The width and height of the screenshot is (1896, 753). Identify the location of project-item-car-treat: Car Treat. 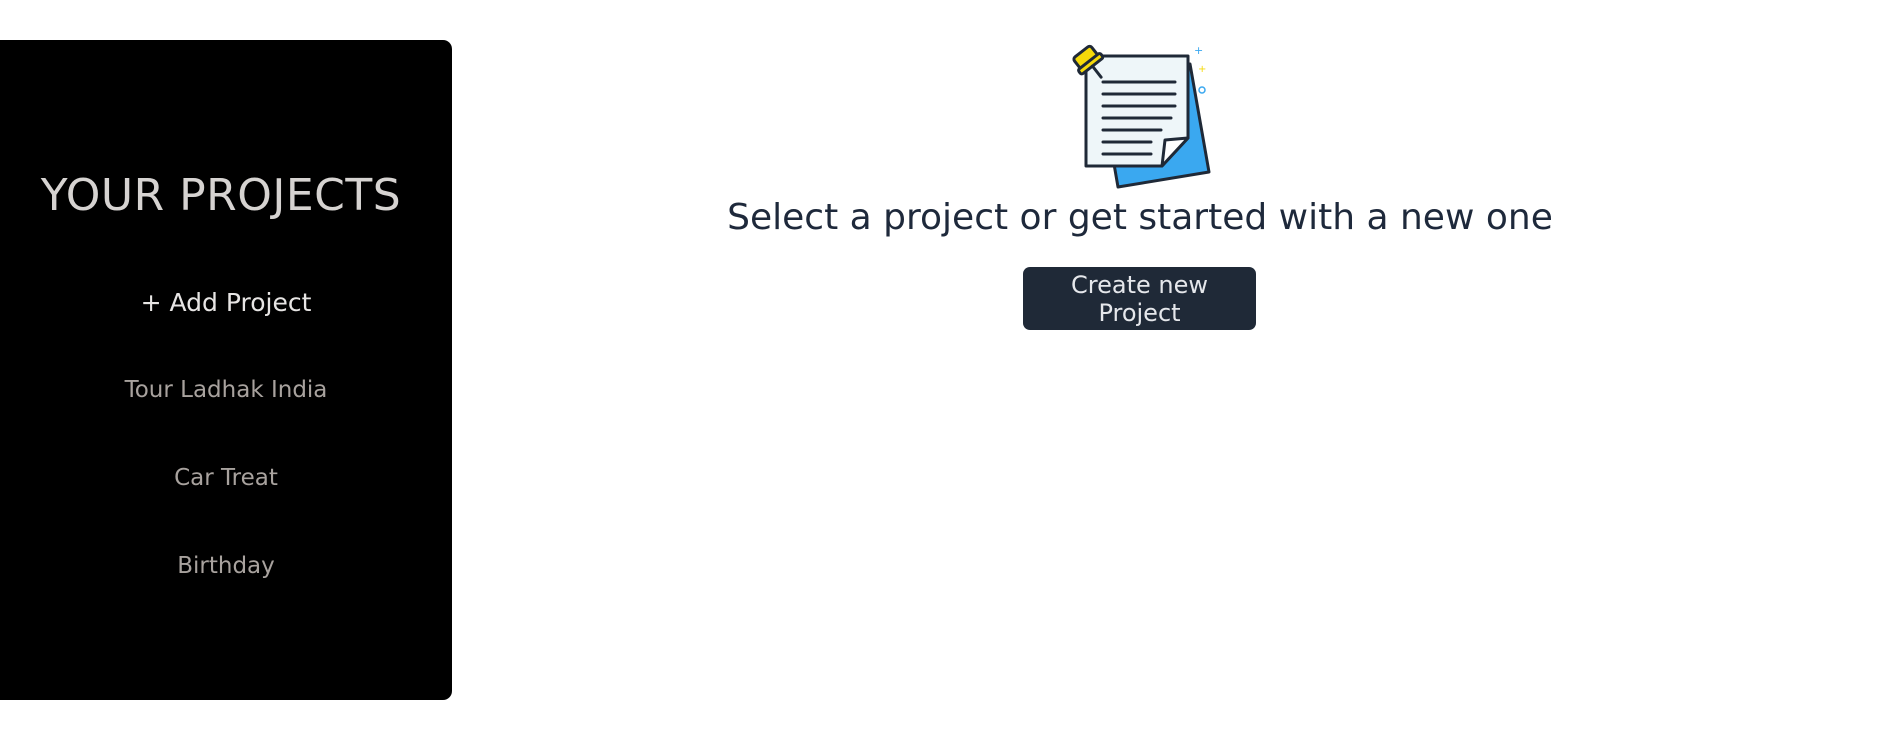
(226, 478).